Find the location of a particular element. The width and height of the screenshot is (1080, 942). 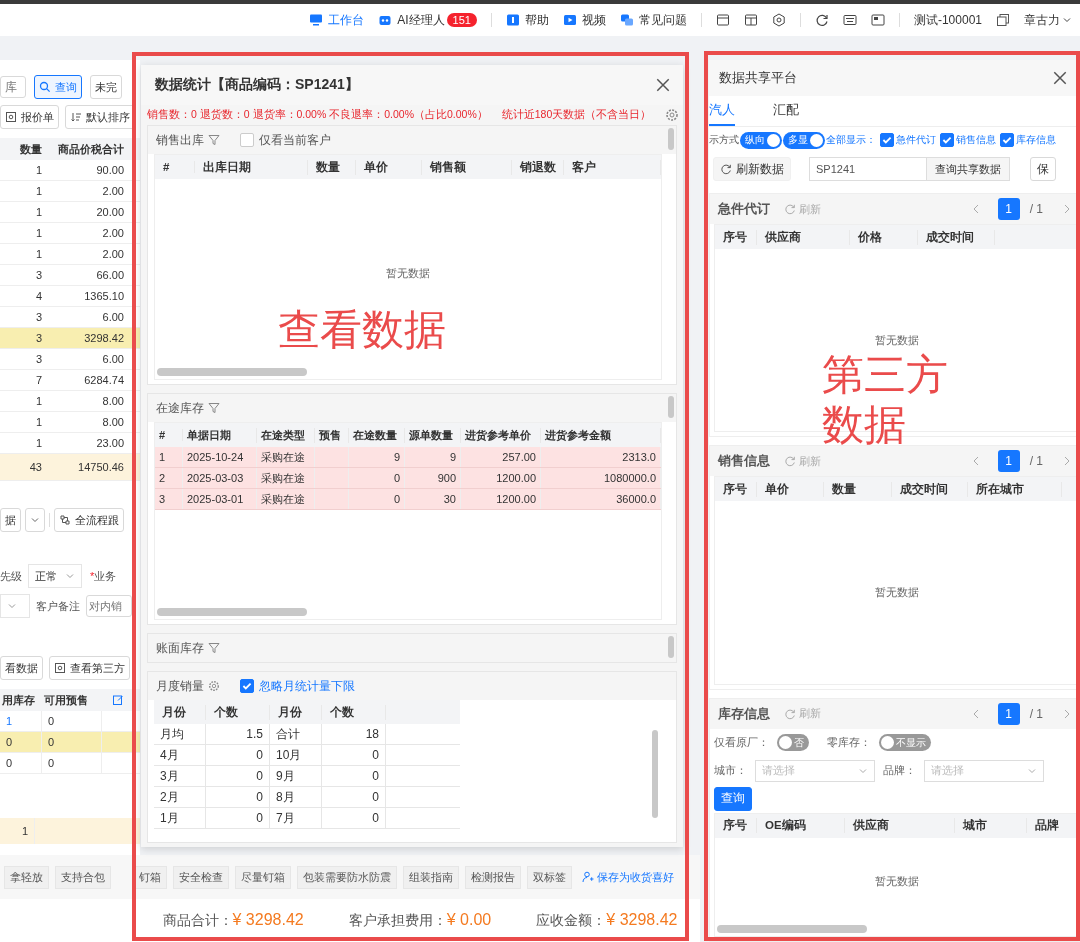

data-button: 据 is located at coordinates (10, 520).